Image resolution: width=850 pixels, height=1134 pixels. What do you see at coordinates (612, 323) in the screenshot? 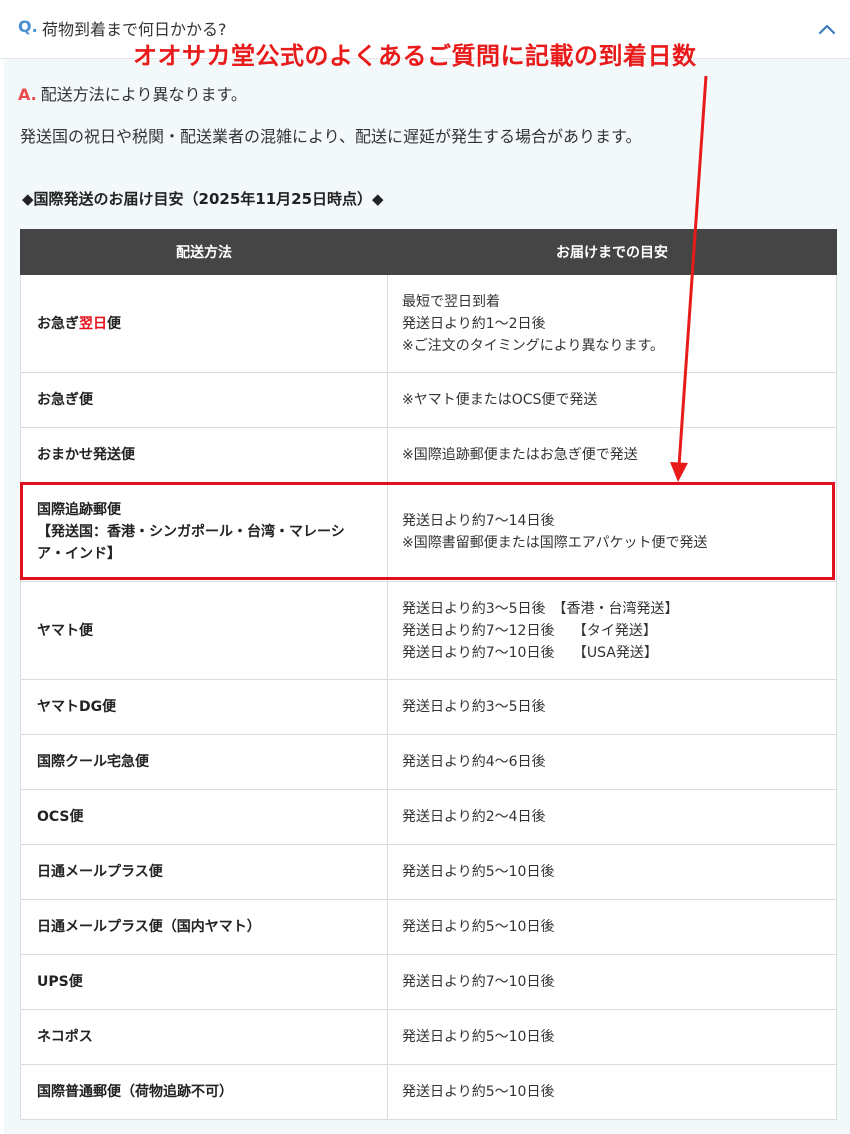
I see `delivery-estimate: 最短で翌日到着 発送日より約1～2日後 ※ご注文のタイミングにより異なります。` at bounding box center [612, 323].